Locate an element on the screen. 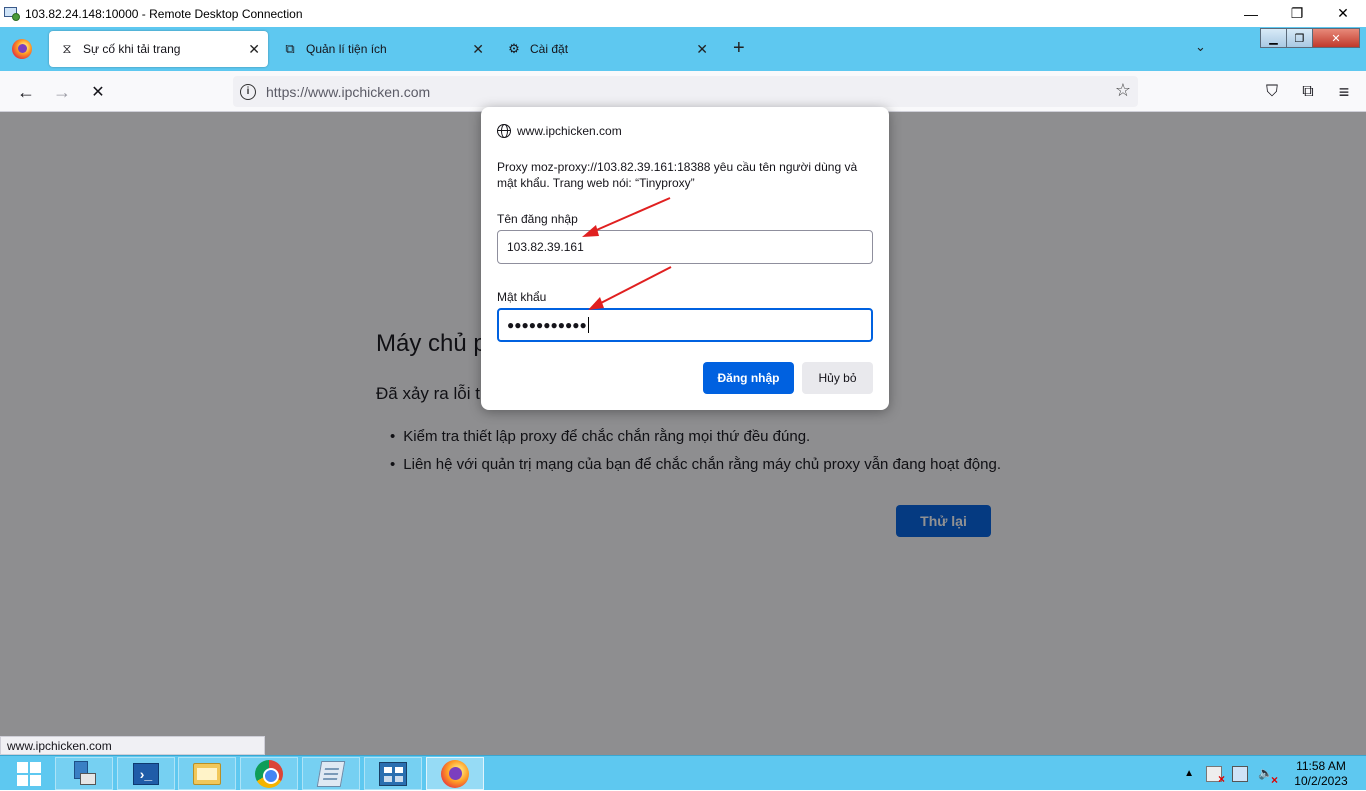  puzzle-icon: ⧉ is located at coordinates (290, 48).